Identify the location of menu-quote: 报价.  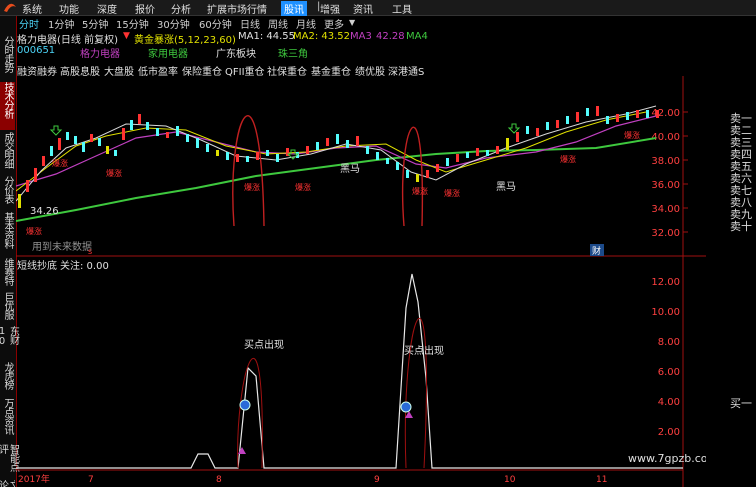
(145, 8).